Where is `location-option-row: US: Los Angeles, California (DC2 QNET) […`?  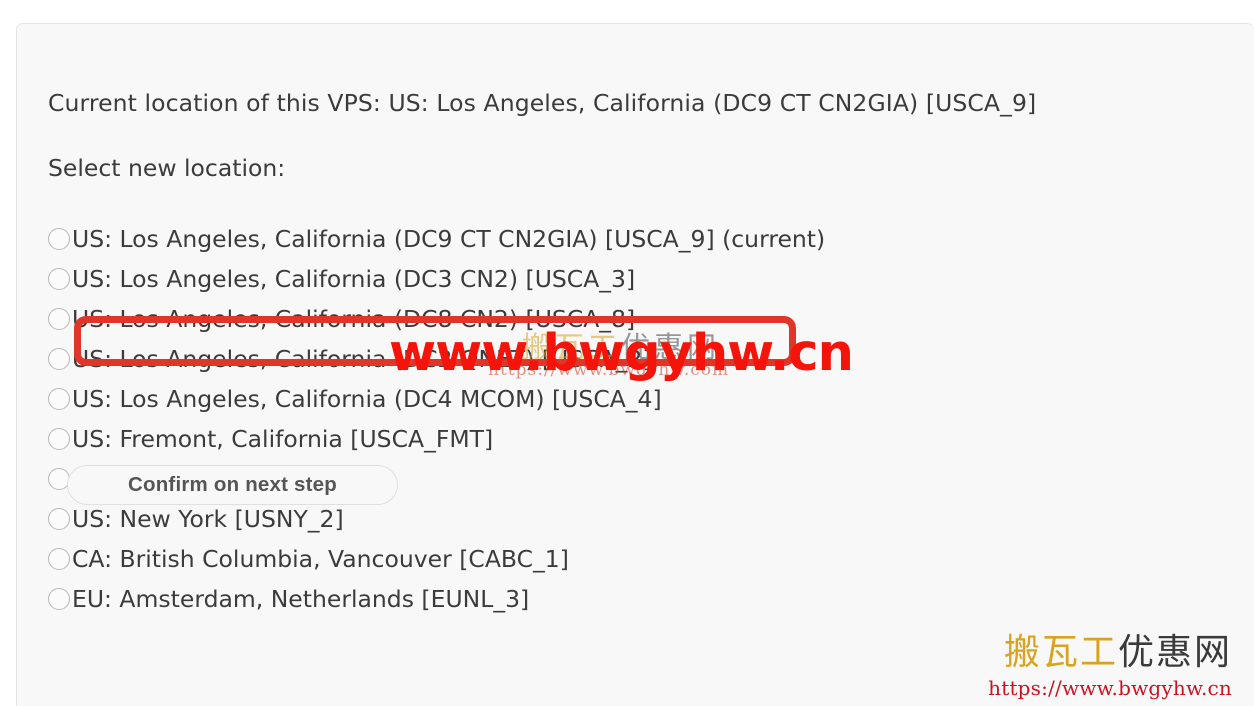 location-option-row: US: Los Angeles, California (DC2 QNET) [… is located at coordinates (598, 359).